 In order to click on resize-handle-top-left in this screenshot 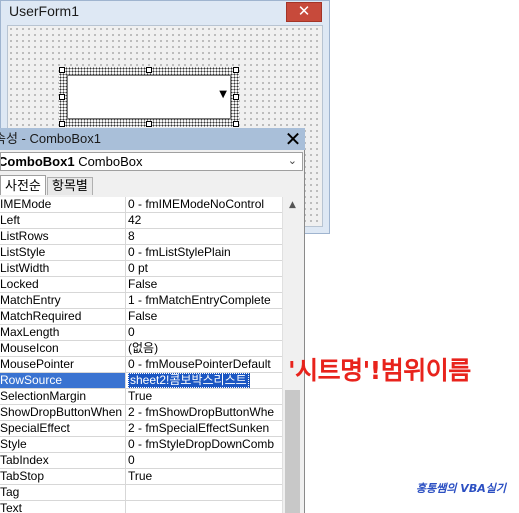, I will do `click(62, 70)`.